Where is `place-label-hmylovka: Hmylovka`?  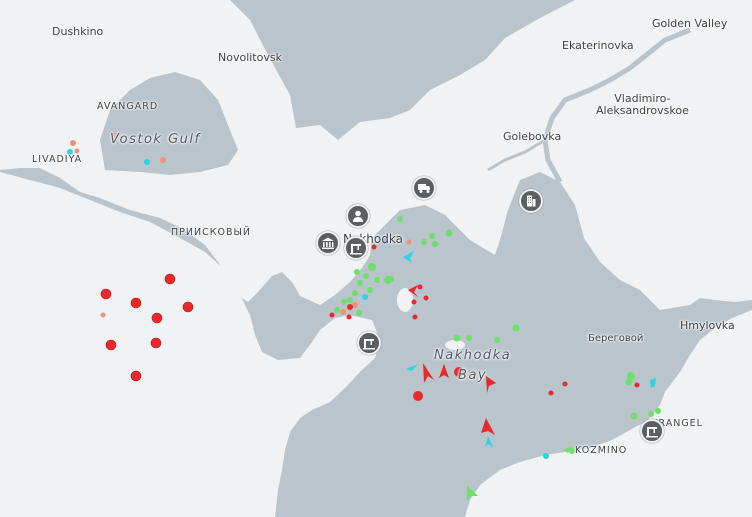
place-label-hmylovka: Hmylovka is located at coordinates (707, 325).